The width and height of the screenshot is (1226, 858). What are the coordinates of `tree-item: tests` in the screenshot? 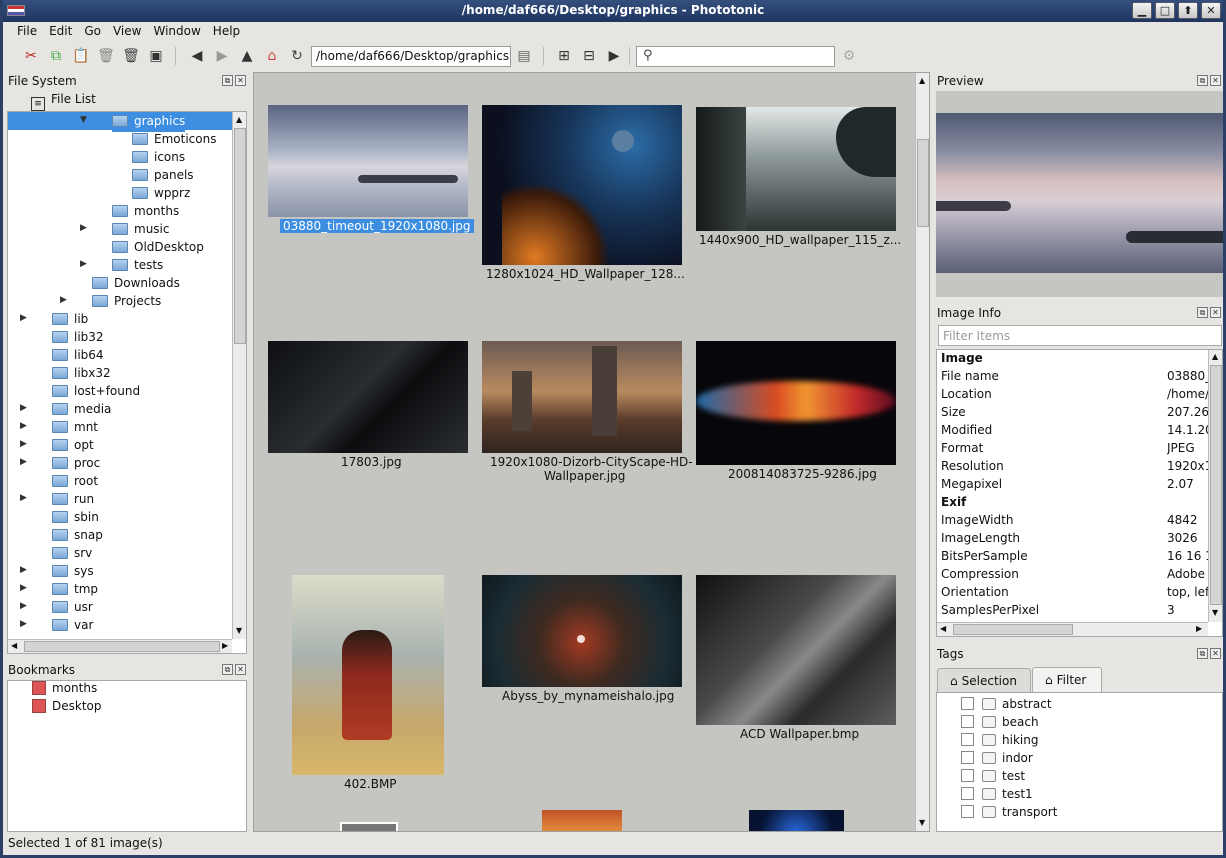 It's located at (137, 267).